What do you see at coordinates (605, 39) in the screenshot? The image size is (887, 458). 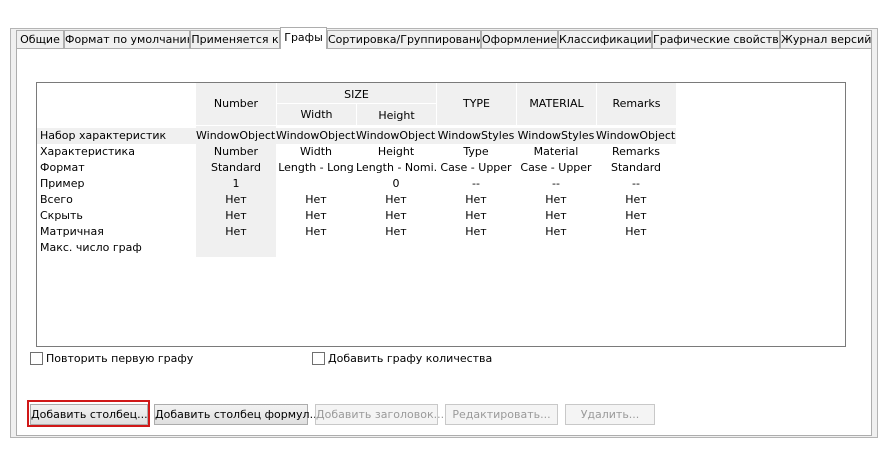 I see `tab-classifications: Классификации` at bounding box center [605, 39].